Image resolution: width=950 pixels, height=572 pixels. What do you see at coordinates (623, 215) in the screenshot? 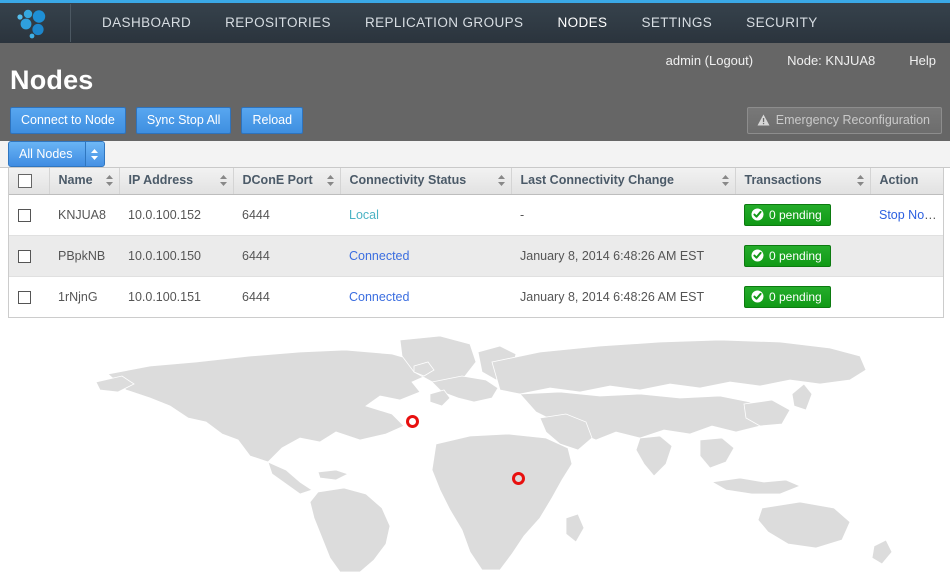
I see `cell-last-connectivity-change: -` at bounding box center [623, 215].